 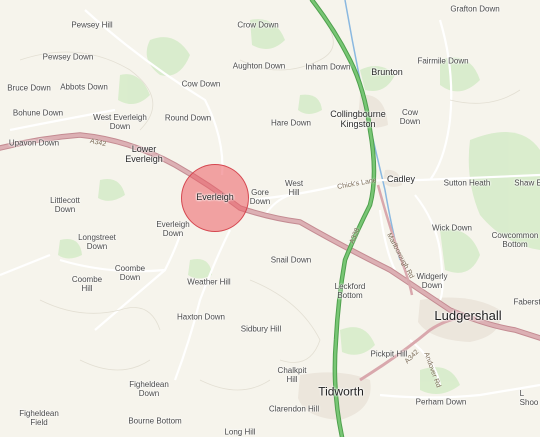 What do you see at coordinates (372, 130) in the screenshot?
I see `river` at bounding box center [372, 130].